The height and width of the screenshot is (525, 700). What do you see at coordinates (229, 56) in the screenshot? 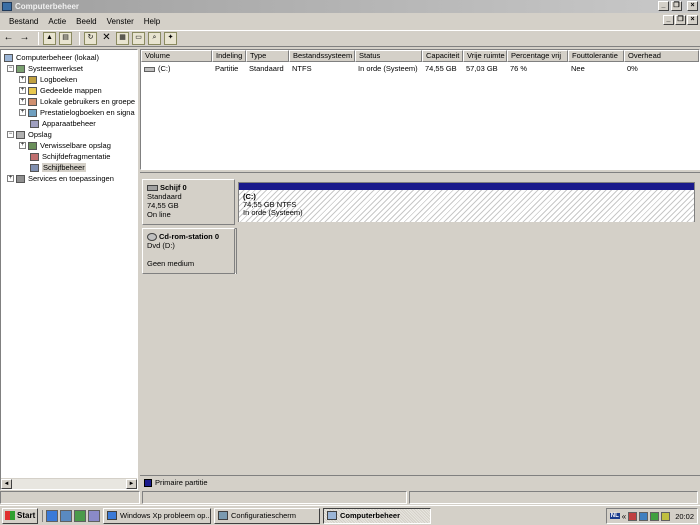
I see `column-header-layout: Indeling` at bounding box center [229, 56].